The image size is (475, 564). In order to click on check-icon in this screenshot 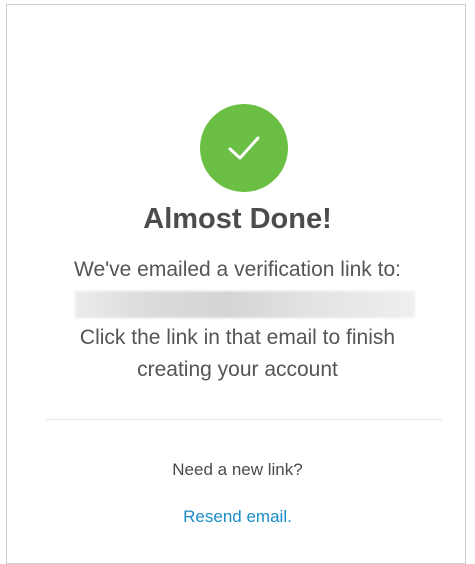, I will do `click(244, 148)`.